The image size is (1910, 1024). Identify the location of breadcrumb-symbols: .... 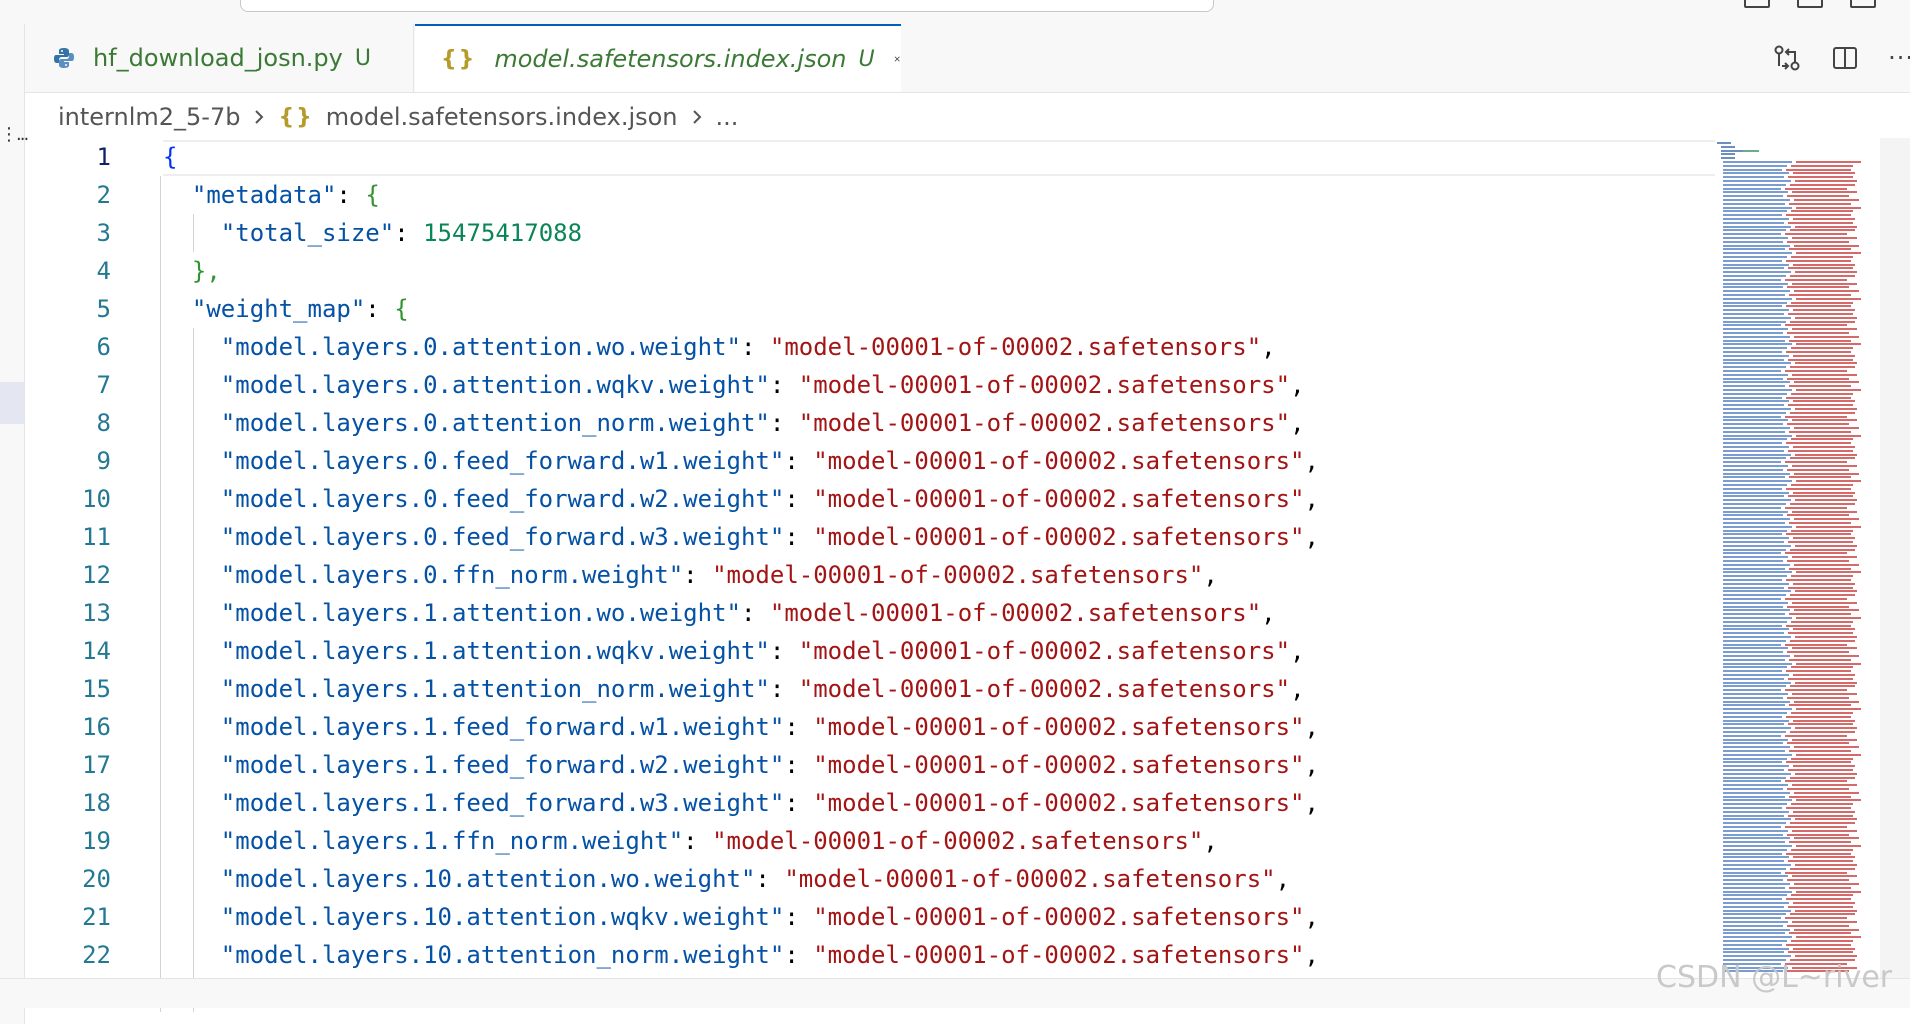
(727, 117).